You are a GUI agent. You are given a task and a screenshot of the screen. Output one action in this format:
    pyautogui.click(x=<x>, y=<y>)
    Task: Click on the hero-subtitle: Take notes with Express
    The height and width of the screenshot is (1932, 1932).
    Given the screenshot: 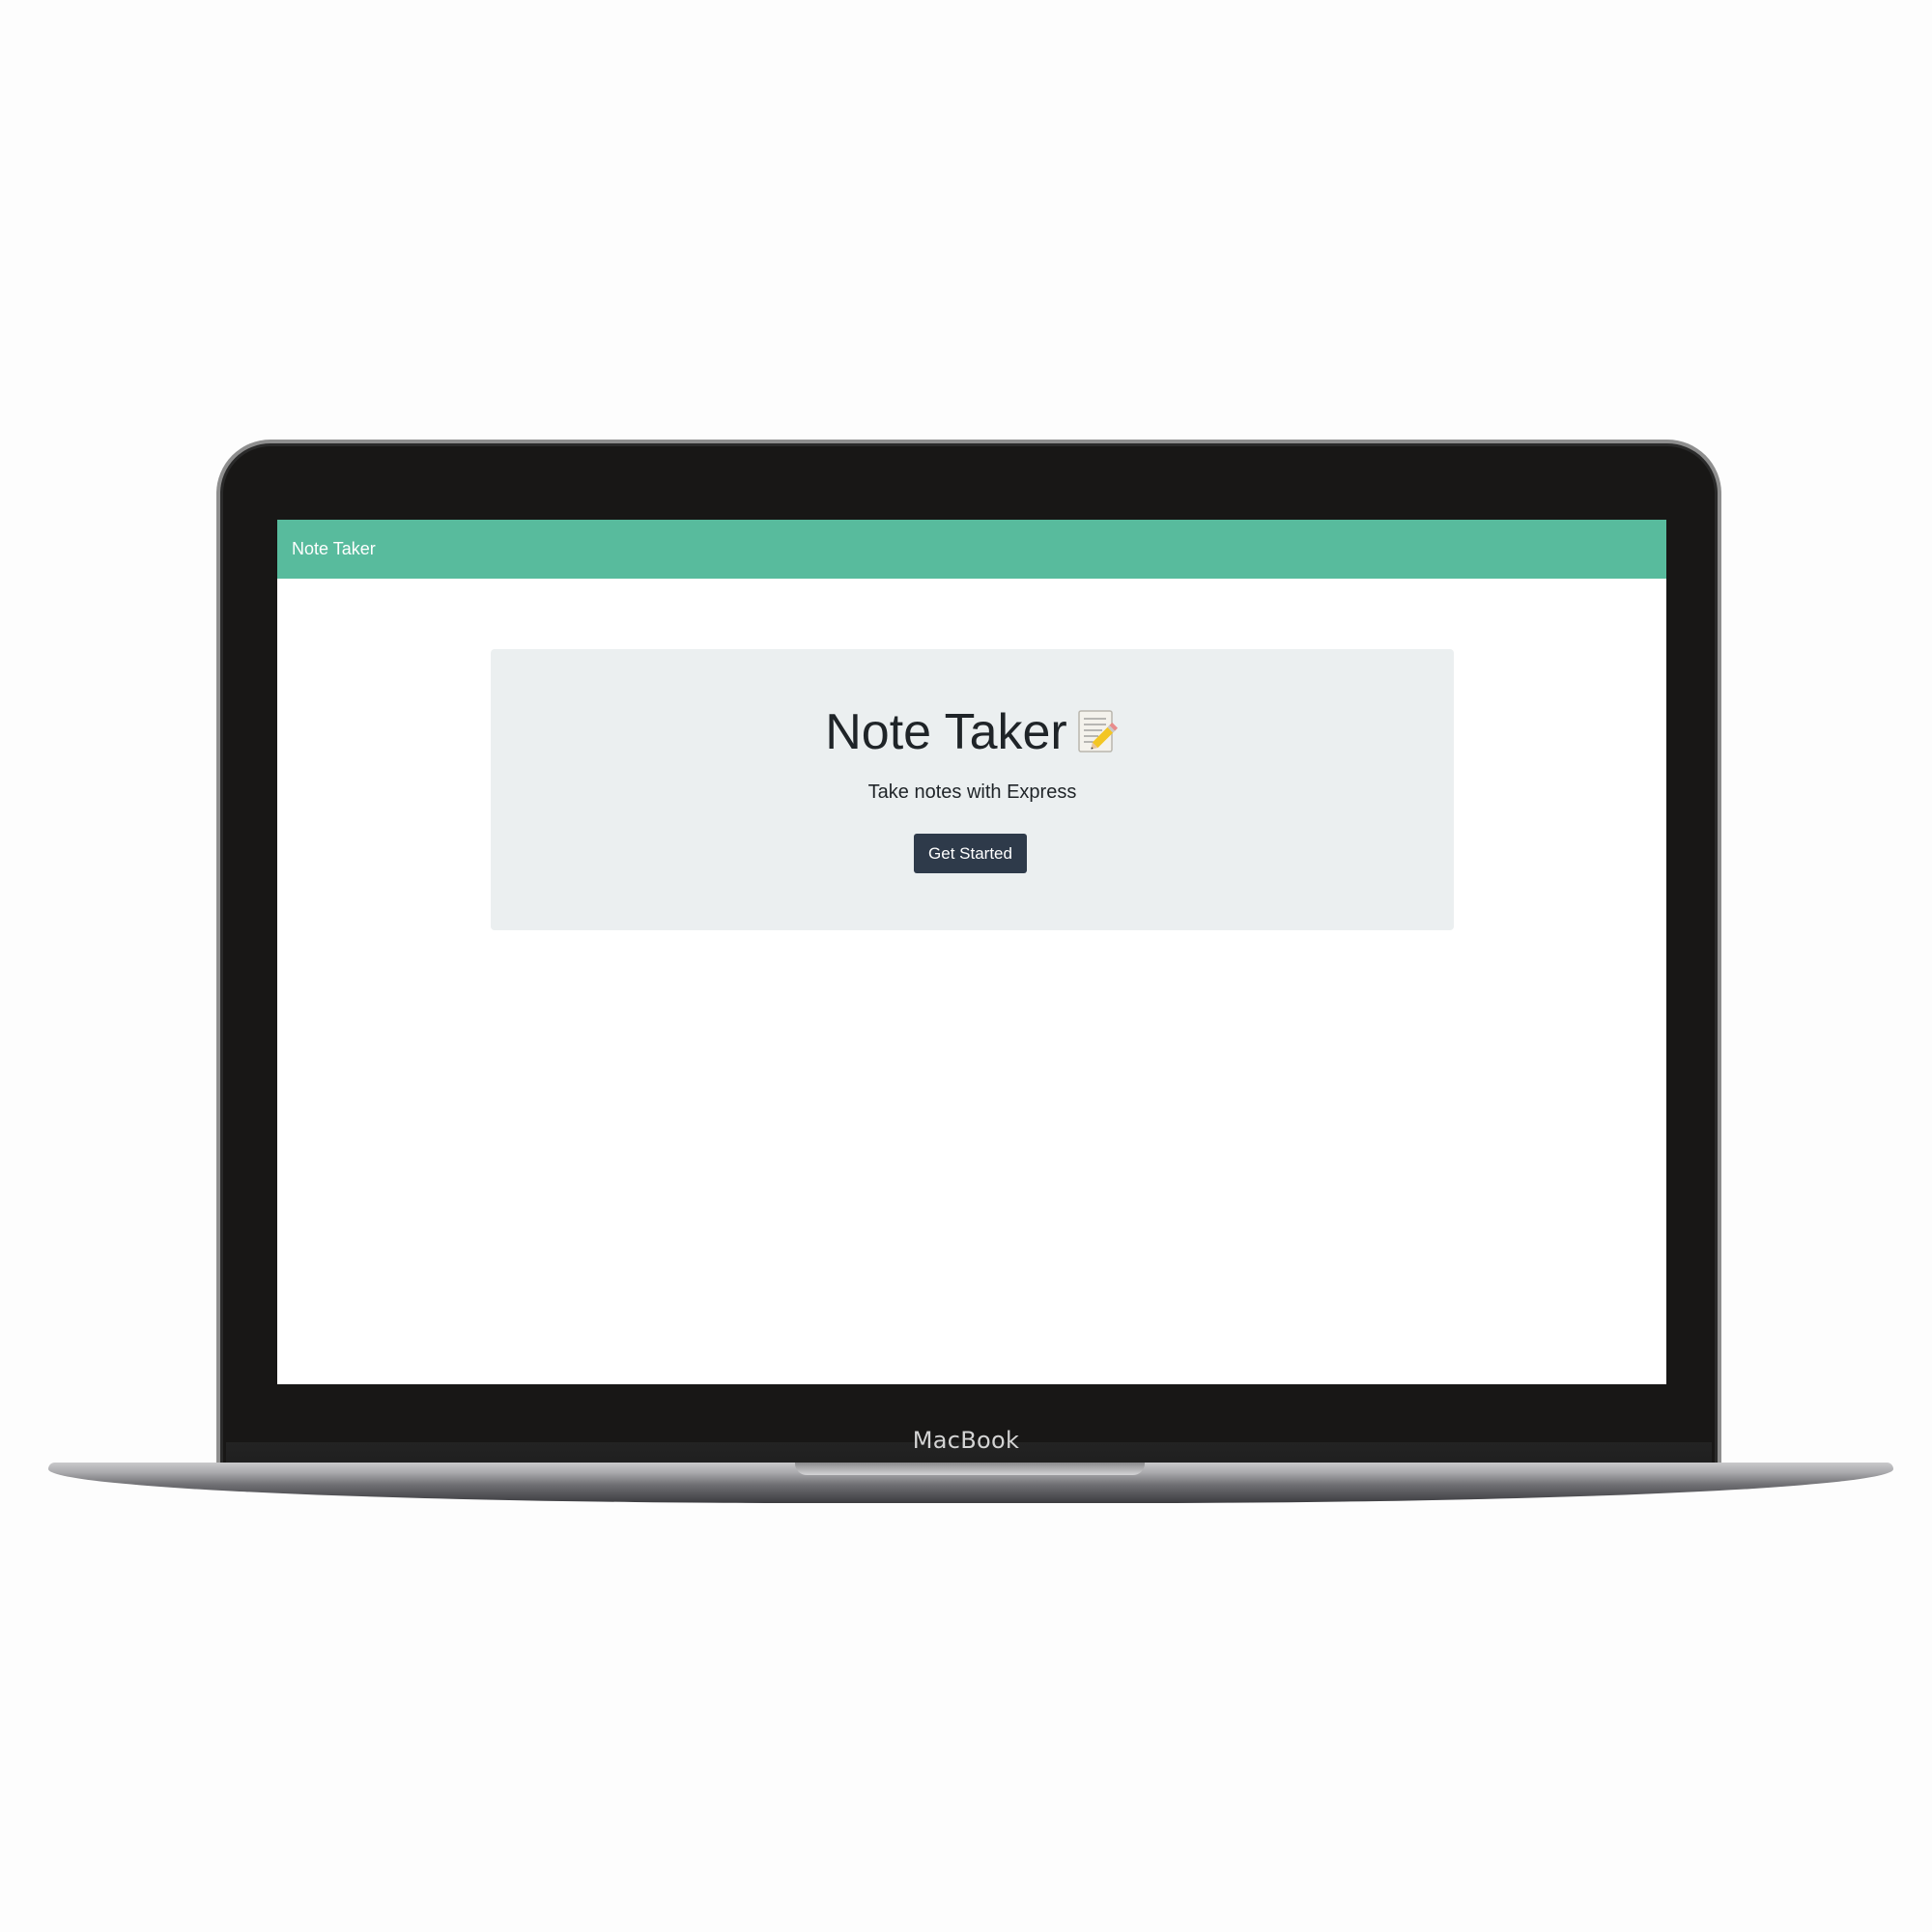 What is the action you would take?
    pyautogui.click(x=972, y=792)
    